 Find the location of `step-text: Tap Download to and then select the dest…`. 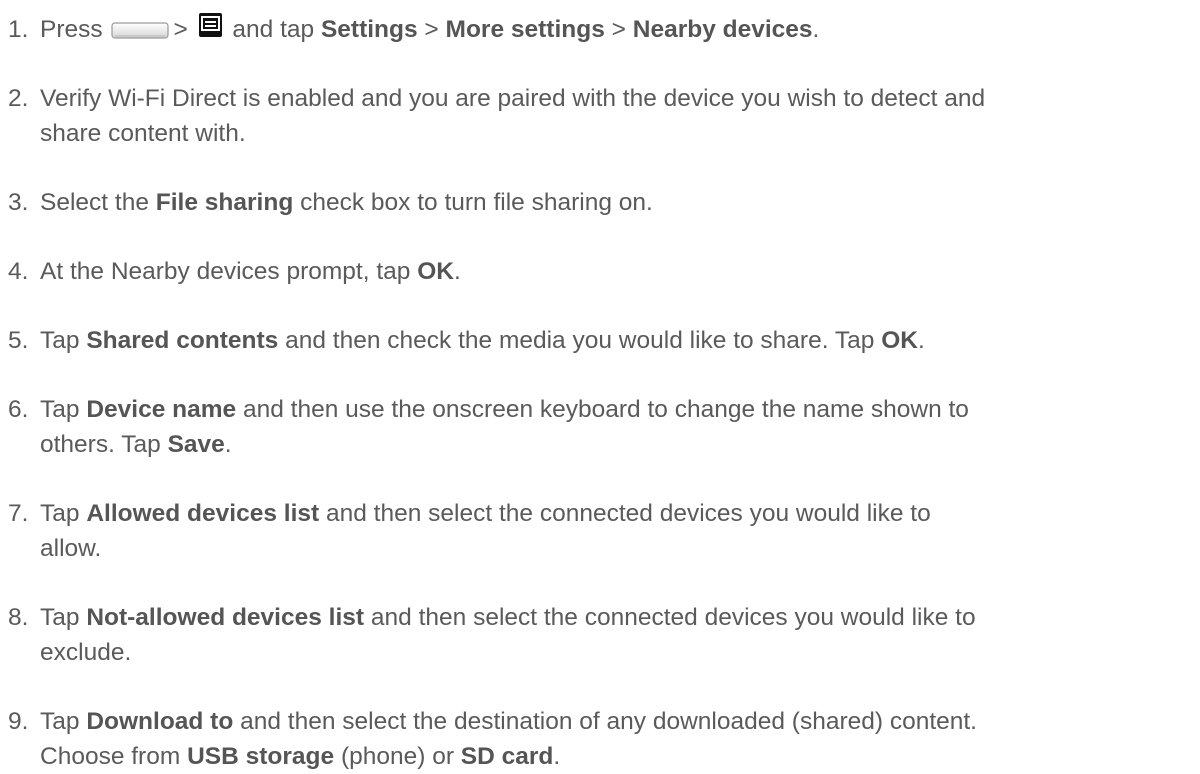

step-text: Tap Download to and then select the dest… is located at coordinates (617, 739).